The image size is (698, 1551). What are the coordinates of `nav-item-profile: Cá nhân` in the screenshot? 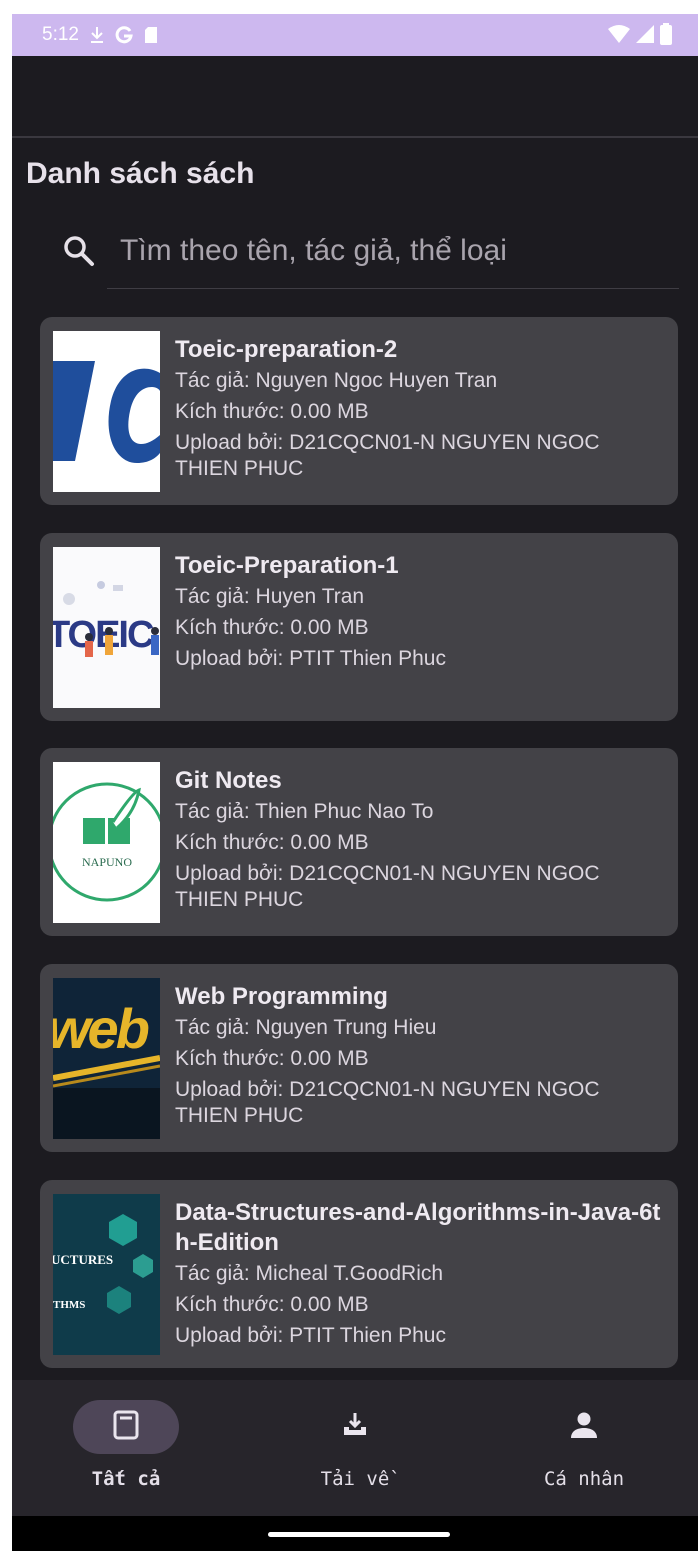 It's located at (584, 1445).